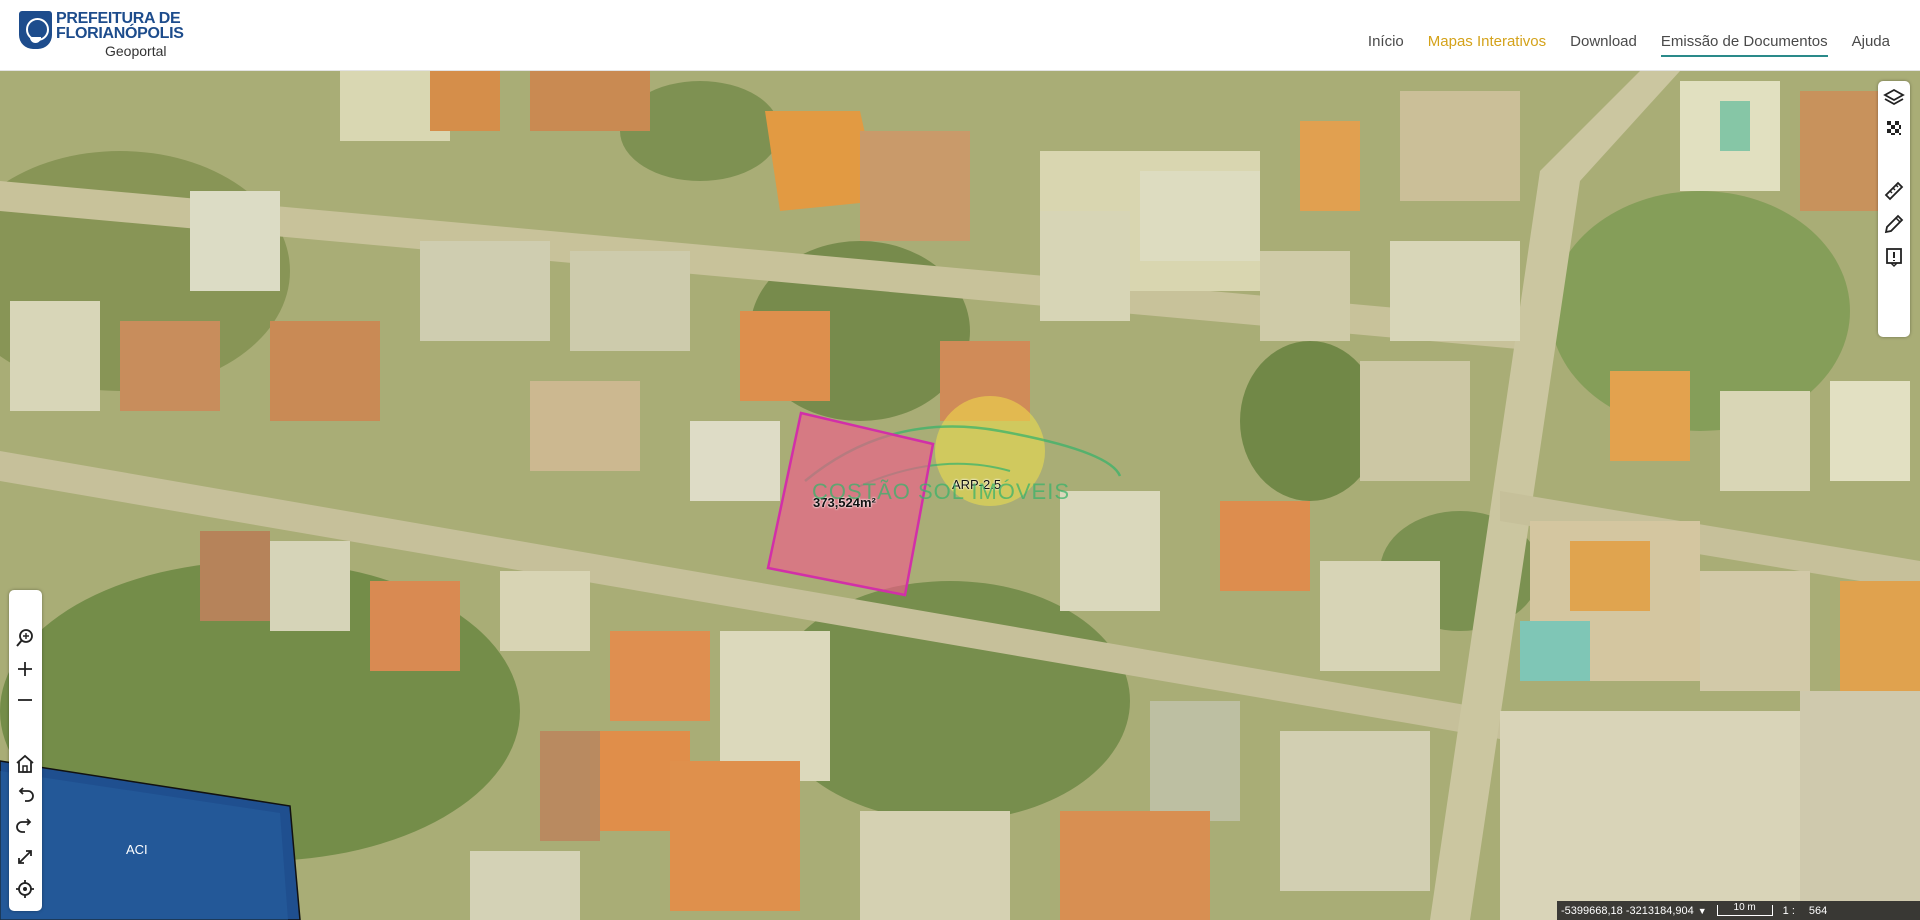 This screenshot has width=1920, height=920. I want to click on scale-label: 10 m, so click(1744, 907).